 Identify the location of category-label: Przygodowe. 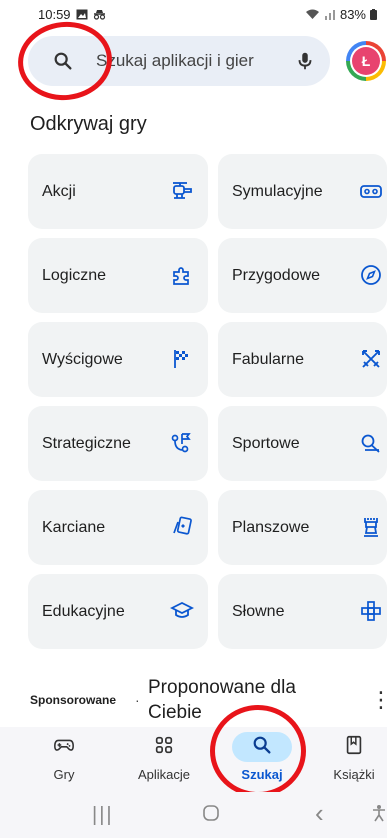
(276, 275).